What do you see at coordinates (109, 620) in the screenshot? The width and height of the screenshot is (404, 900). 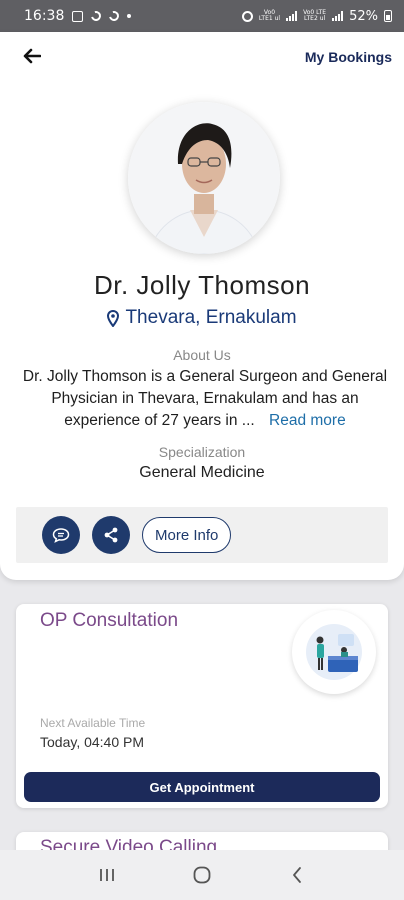 I see `op-consultation-title: OP Consultation` at bounding box center [109, 620].